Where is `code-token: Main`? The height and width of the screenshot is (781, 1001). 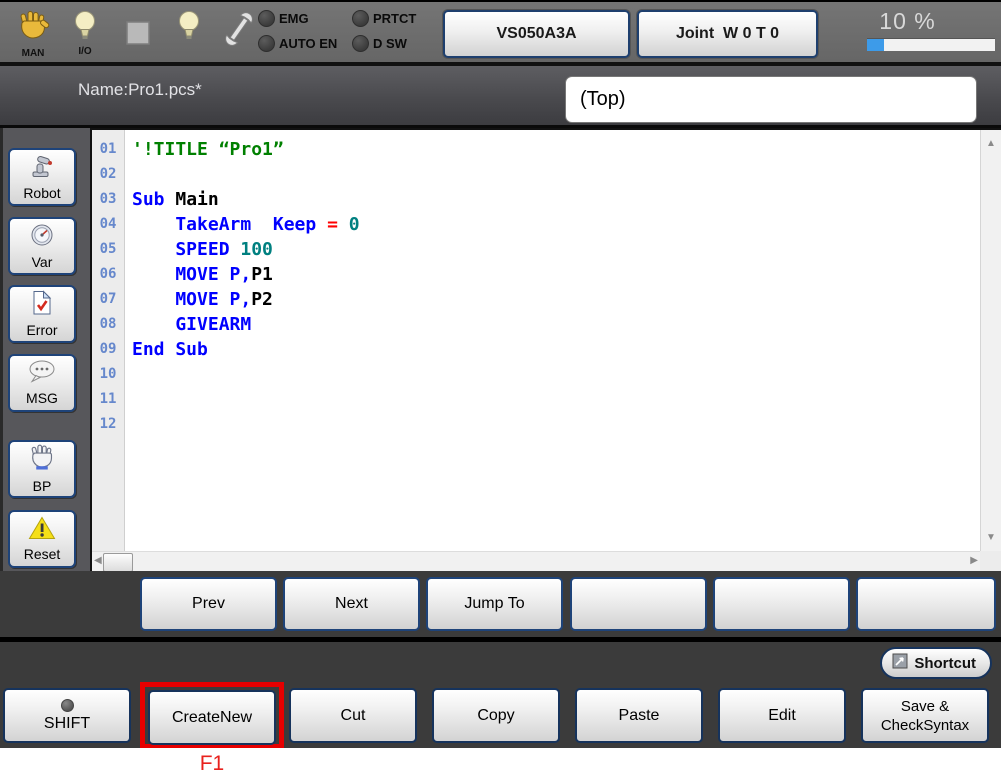
code-token: Main is located at coordinates (197, 199).